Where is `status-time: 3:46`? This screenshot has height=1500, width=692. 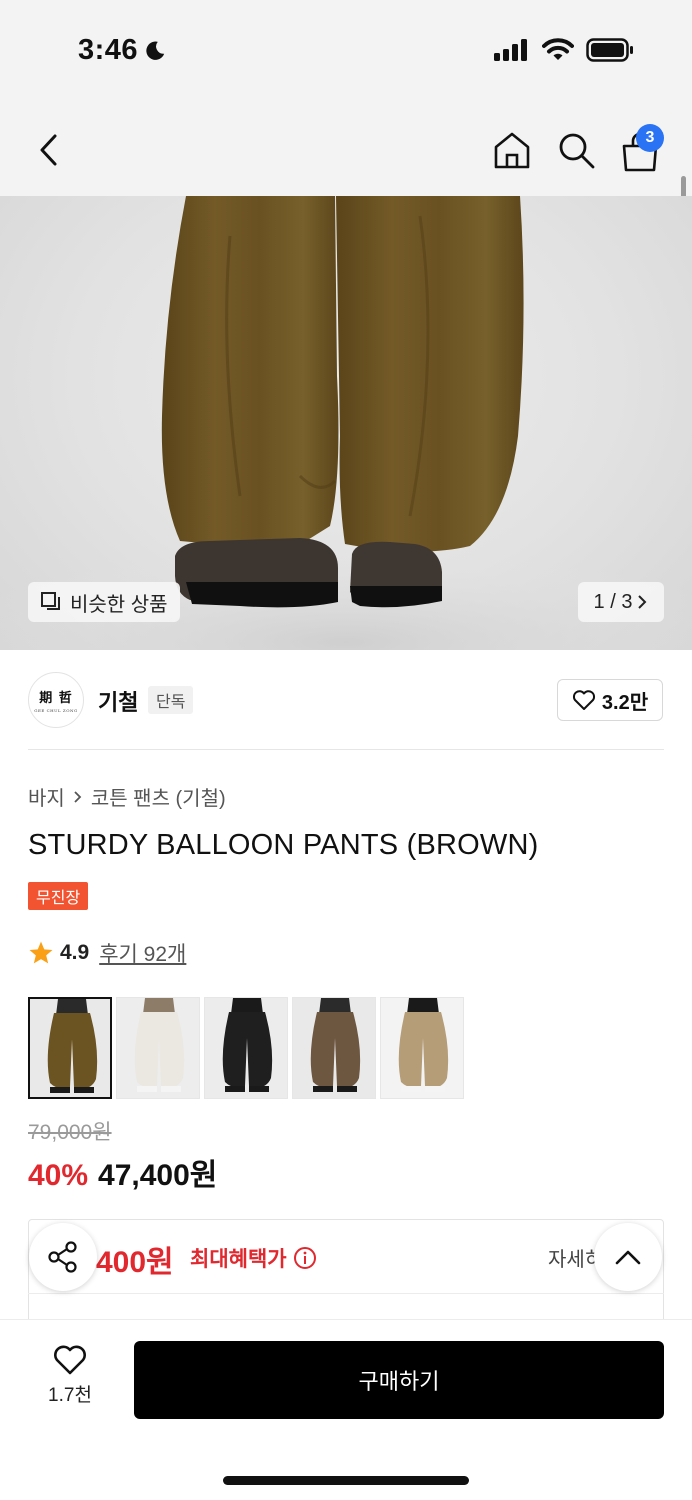 status-time: 3:46 is located at coordinates (122, 50).